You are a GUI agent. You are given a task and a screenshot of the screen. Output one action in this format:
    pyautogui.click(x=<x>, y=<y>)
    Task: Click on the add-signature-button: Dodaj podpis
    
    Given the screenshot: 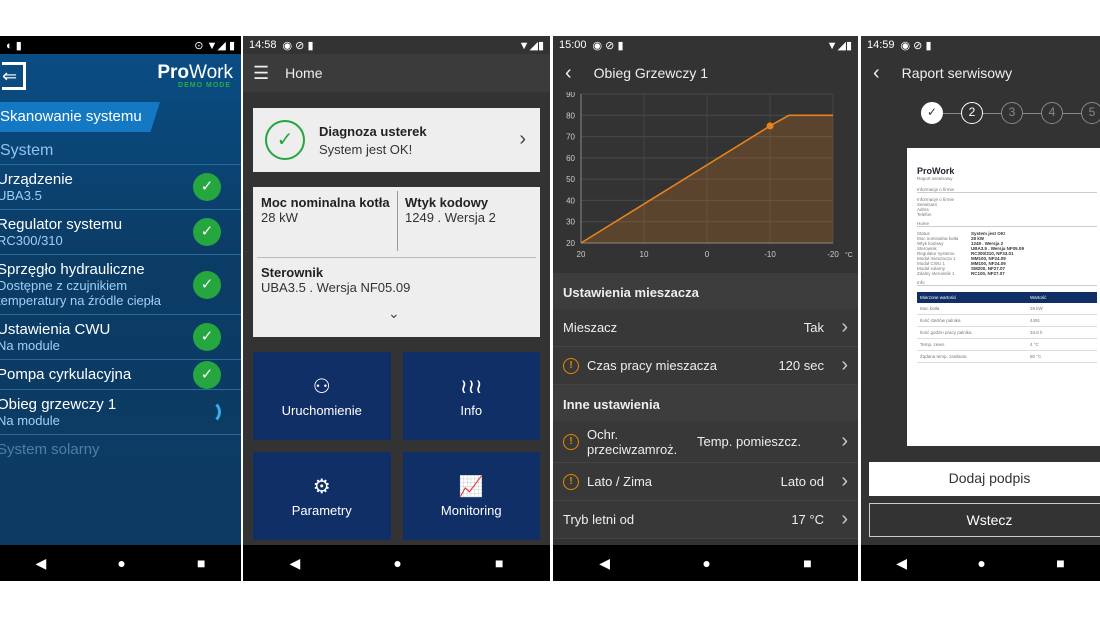 What is the action you would take?
    pyautogui.click(x=984, y=479)
    